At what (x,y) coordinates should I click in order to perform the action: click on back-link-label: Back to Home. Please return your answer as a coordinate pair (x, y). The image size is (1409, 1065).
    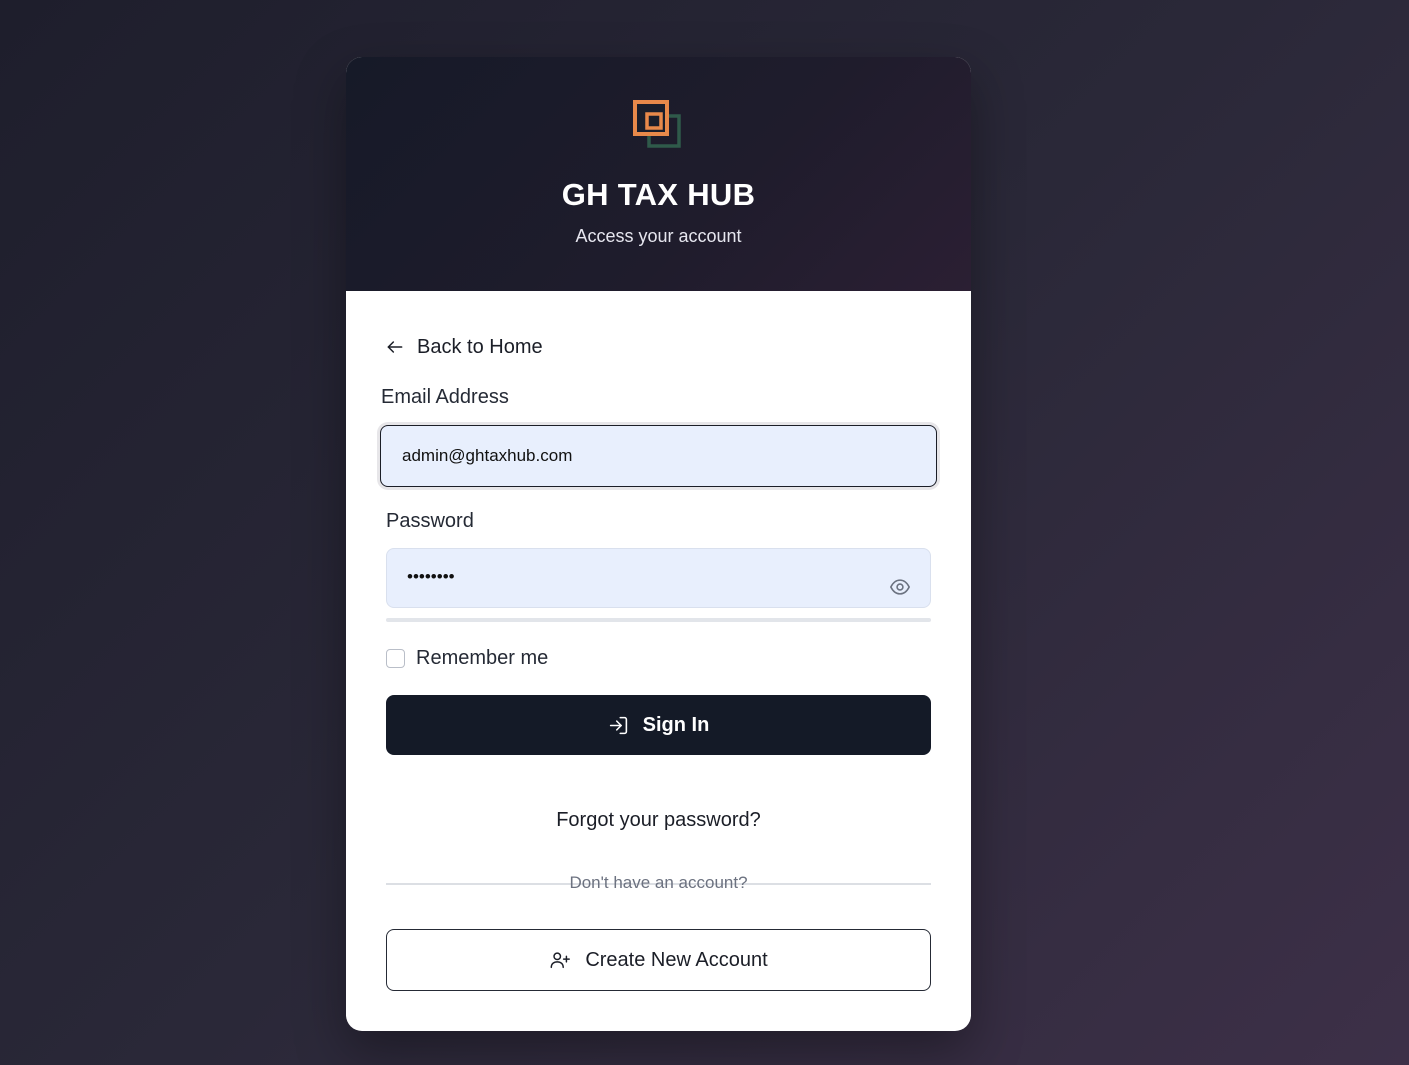
    Looking at the image, I should click on (480, 346).